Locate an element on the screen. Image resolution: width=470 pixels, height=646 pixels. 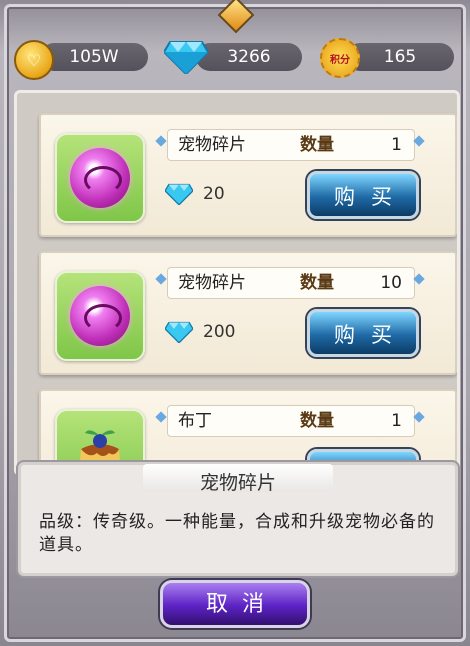
cancel-button: 取消 is located at coordinates (235, 604).